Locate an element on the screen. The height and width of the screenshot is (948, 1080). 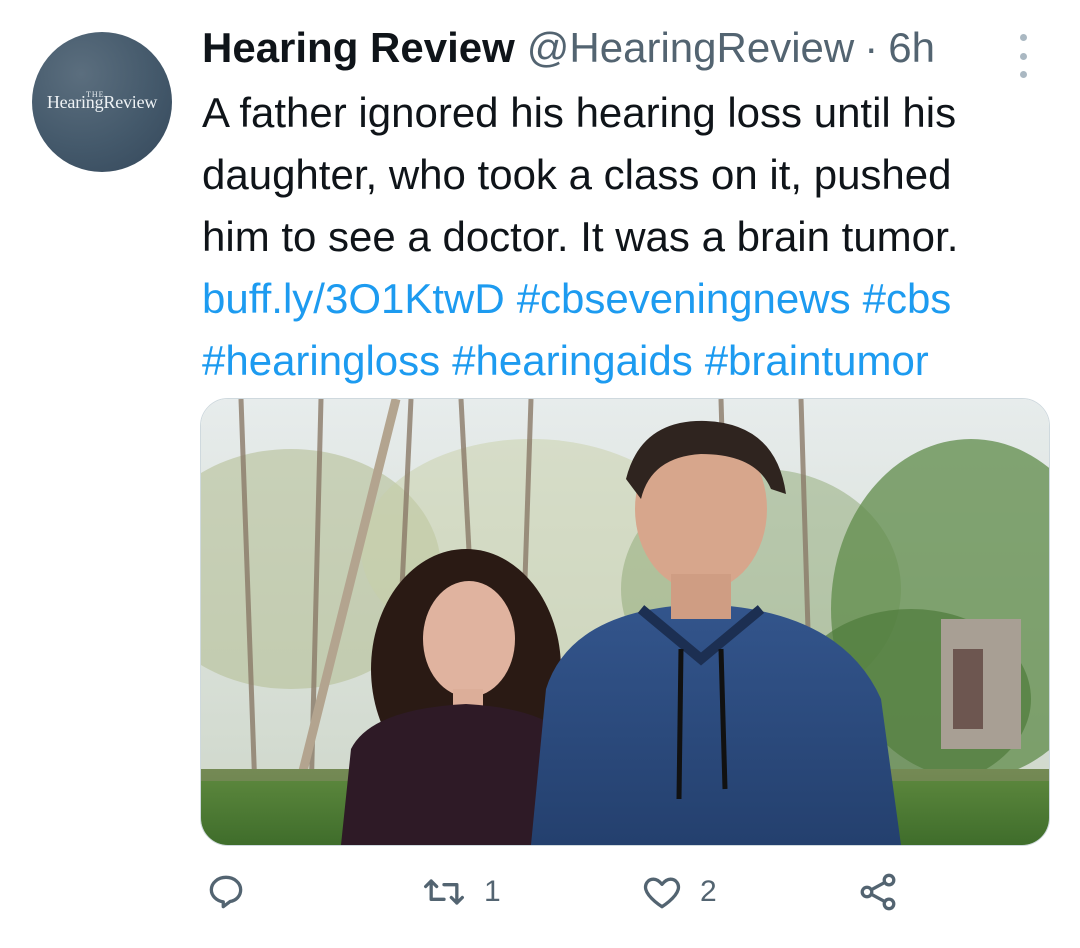
tweet-header: Hearing Review @HearingReview · 6h is located at coordinates (568, 50).